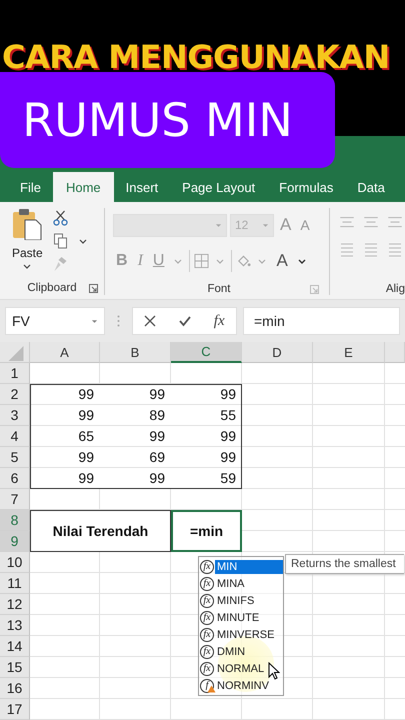 This screenshot has width=405, height=720. Describe the element at coordinates (344, 564) in the screenshot. I see `function-tooltip: Returns the smallest` at that location.